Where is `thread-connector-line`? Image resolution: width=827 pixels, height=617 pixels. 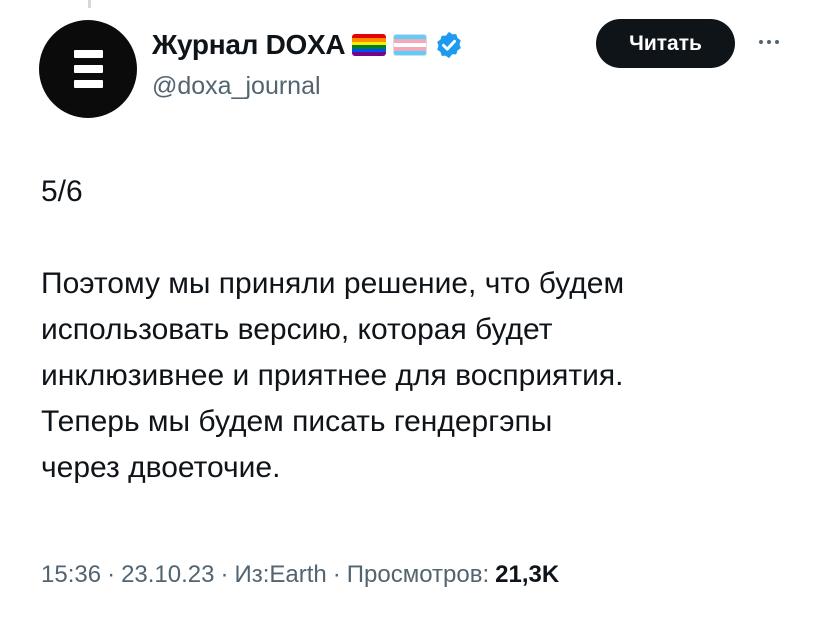 thread-connector-line is located at coordinates (89, 4).